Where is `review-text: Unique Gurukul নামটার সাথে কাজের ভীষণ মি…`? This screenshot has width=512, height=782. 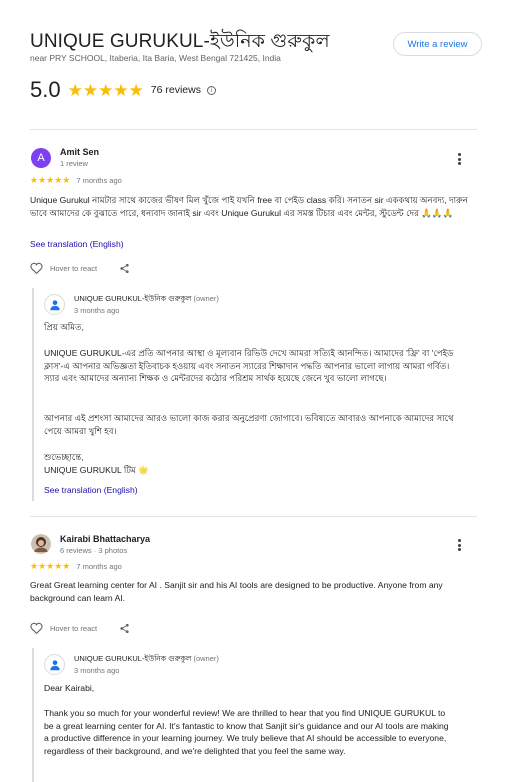 review-text: Unique Gurukul নামটার সাথে কাজের ভীষণ মি… is located at coordinates (249, 206).